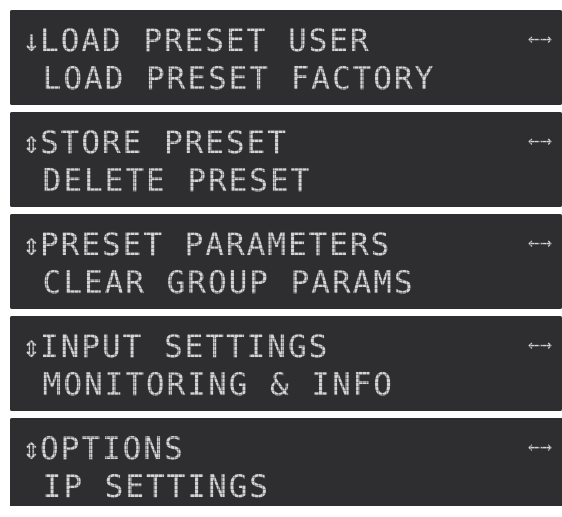 Image resolution: width=562 pixels, height=517 pixels. Describe the element at coordinates (112, 449) in the screenshot. I see `menu-item-options: OPTIONS` at that location.